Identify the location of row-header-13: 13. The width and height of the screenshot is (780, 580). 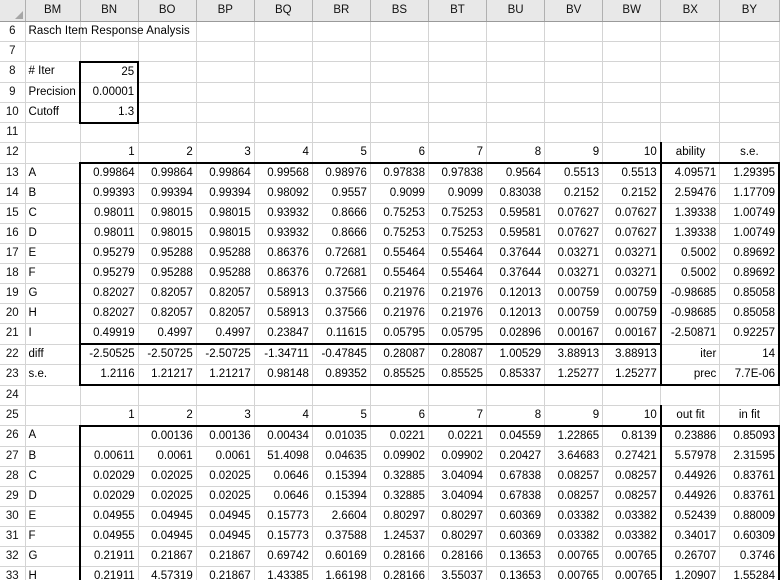
(13, 173).